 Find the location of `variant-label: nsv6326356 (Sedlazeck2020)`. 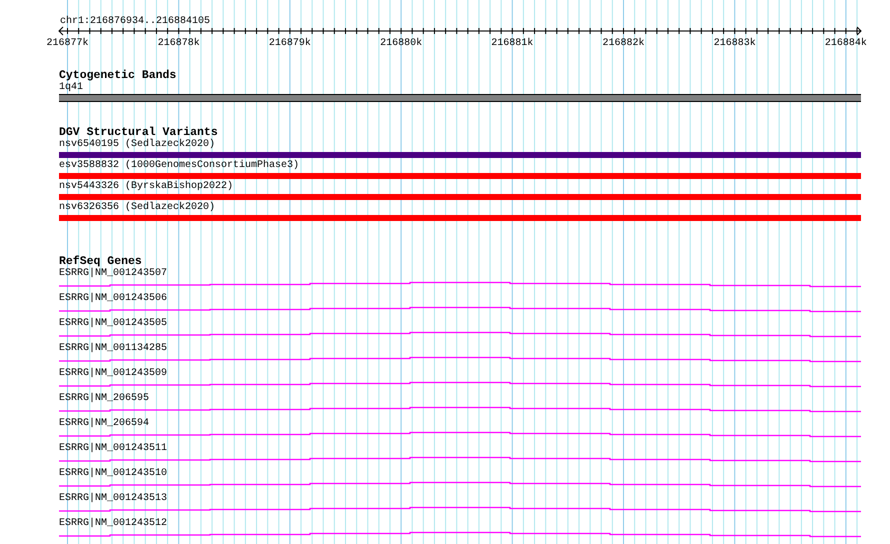

variant-label: nsv6326356 (Sedlazeck2020) is located at coordinates (137, 207).